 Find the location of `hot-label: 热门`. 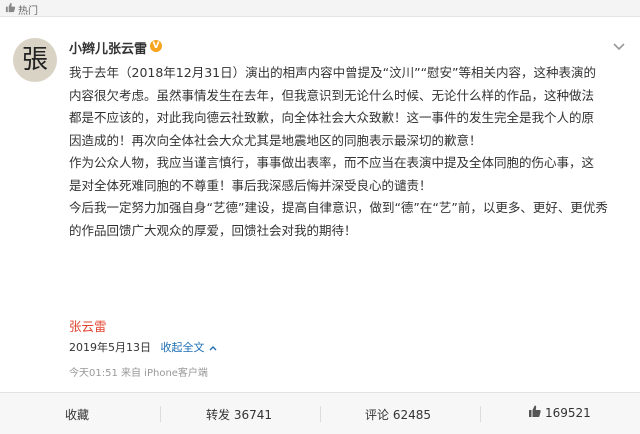

hot-label: 热门 is located at coordinates (28, 11).